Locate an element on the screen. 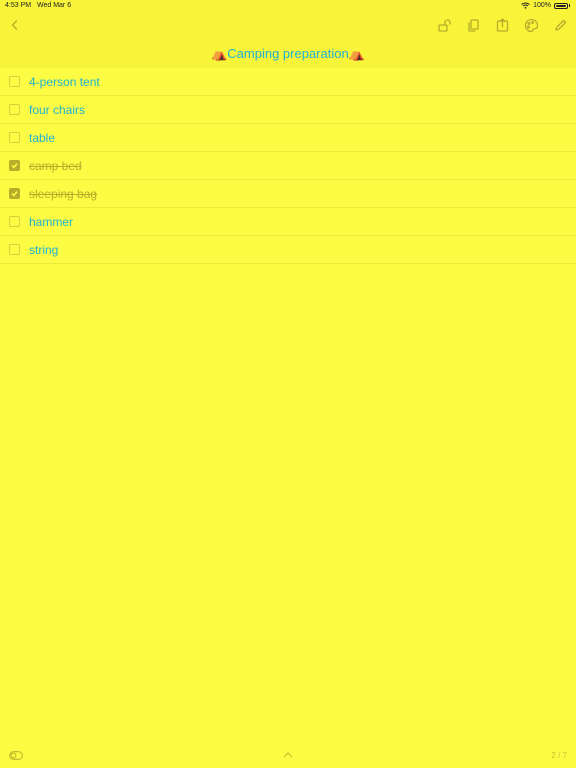  status-date: Wed Mar 6 is located at coordinates (54, 5).